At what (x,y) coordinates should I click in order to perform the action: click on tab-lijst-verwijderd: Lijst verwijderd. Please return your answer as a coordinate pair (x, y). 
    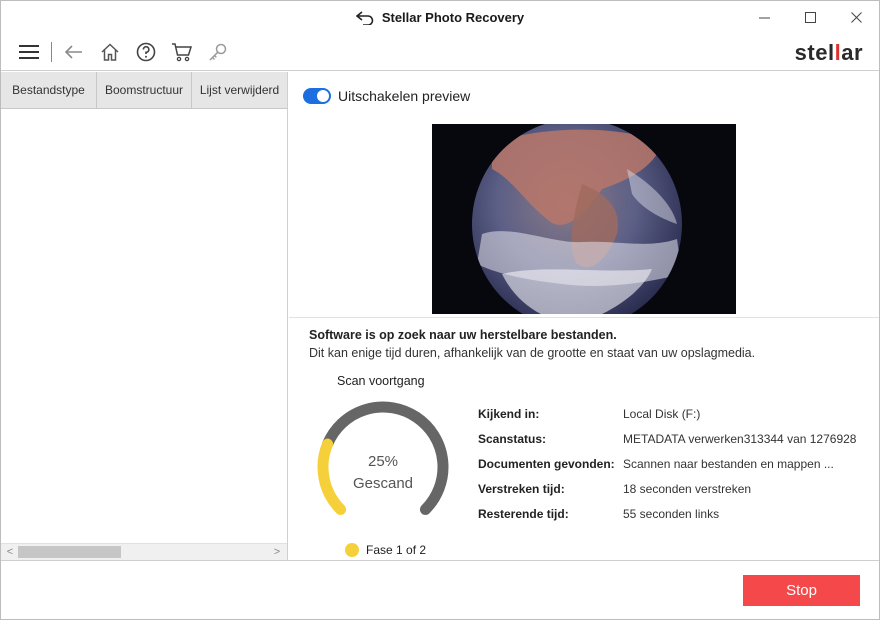
    Looking at the image, I should click on (239, 90).